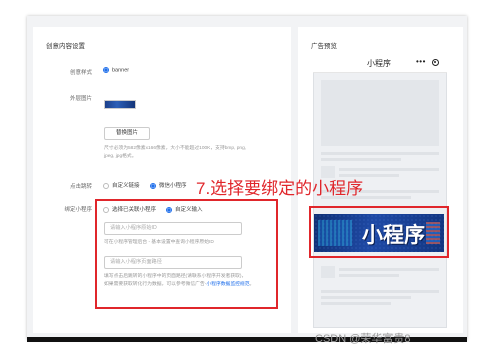 The width and height of the screenshot is (489, 356). What do you see at coordinates (173, 186) in the screenshot?
I see `click-option2-label: 微信小程序` at bounding box center [173, 186].